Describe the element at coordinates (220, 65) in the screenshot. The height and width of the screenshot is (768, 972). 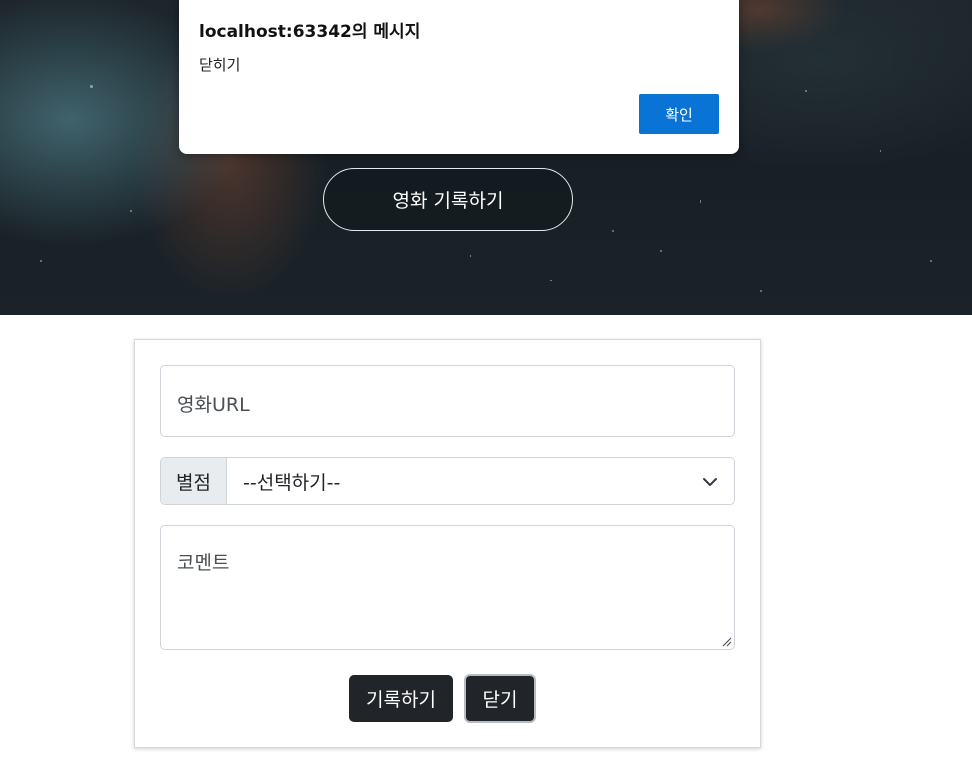
I see `dialog-message: 닫히기` at that location.